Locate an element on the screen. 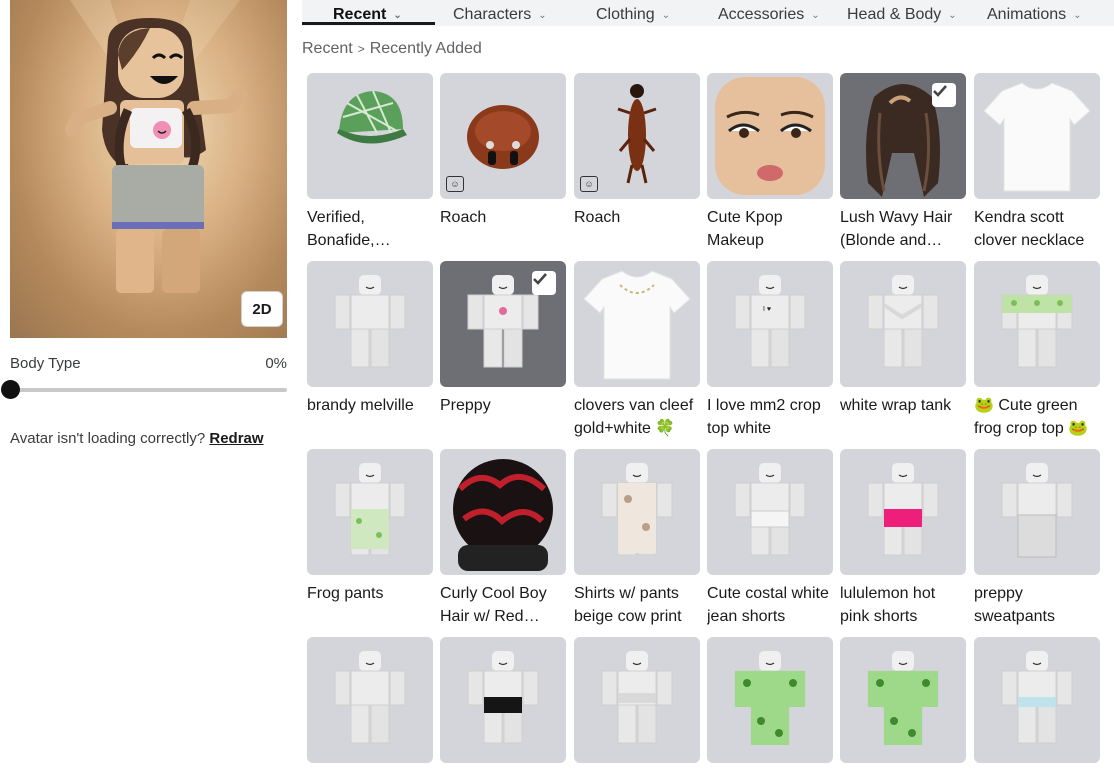 Image resolution: width=1114 pixels, height=770 pixels. catalog-item-card: white wrap tank is located at coordinates (903, 339).